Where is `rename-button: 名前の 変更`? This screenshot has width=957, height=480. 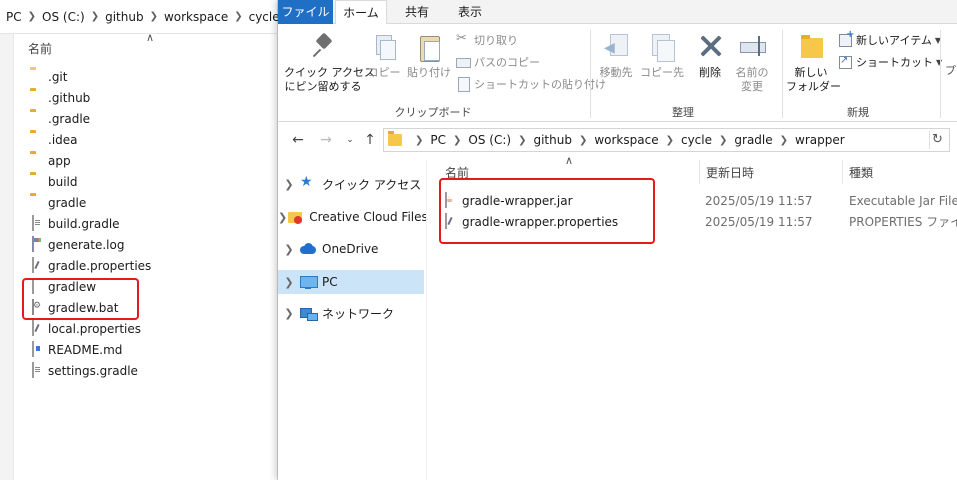
rename-button: 名前の 変更 is located at coordinates (752, 63).